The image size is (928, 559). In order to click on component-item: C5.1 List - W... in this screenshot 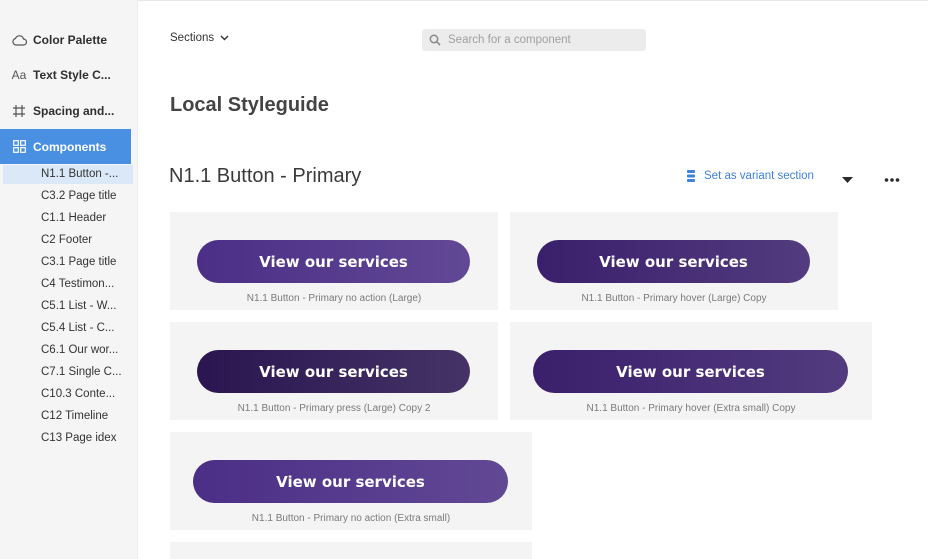, I will do `click(68, 306)`.